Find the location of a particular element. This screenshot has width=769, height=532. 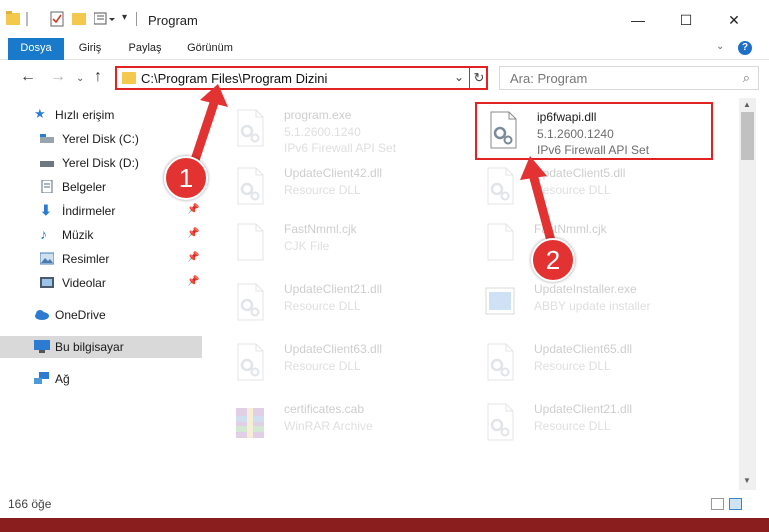

scroll-up-icon: ▲ is located at coordinates (747, 104).